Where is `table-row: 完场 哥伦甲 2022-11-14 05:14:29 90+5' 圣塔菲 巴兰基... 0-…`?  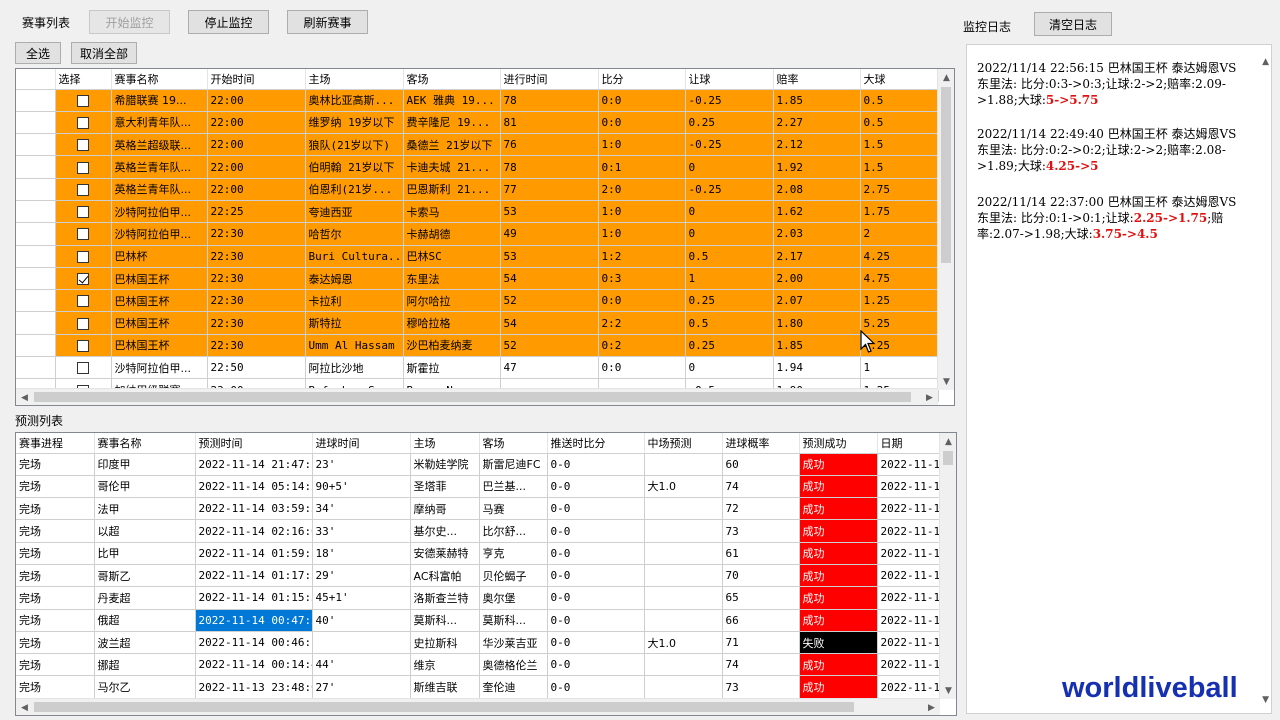 table-row: 完场 哥伦甲 2022-11-14 05:14:29 90+5' 圣塔菲 巴兰基... 0-… is located at coordinates (478, 487).